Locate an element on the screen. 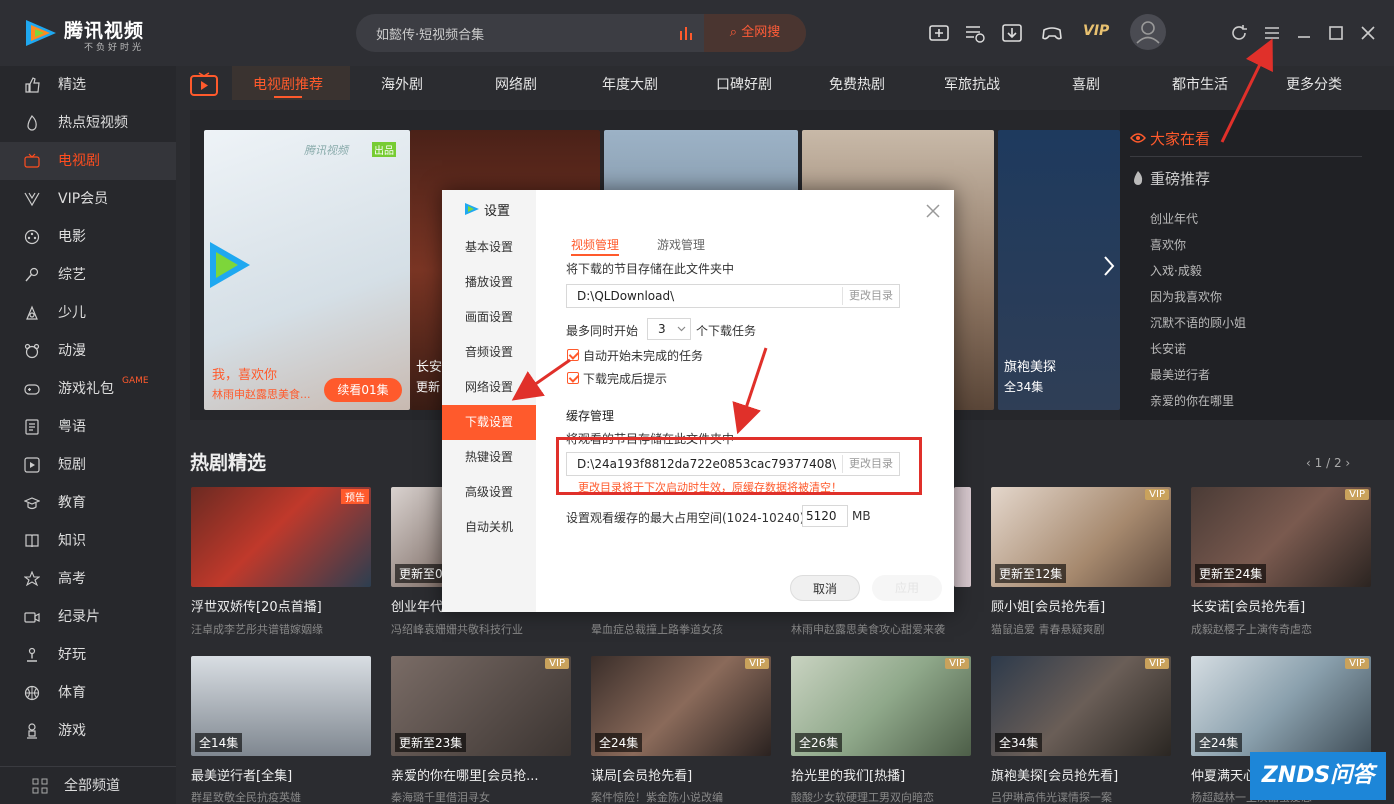 Image resolution: width=1394 pixels, height=804 pixels. video-card: VIP 全26集 is located at coordinates (881, 706).